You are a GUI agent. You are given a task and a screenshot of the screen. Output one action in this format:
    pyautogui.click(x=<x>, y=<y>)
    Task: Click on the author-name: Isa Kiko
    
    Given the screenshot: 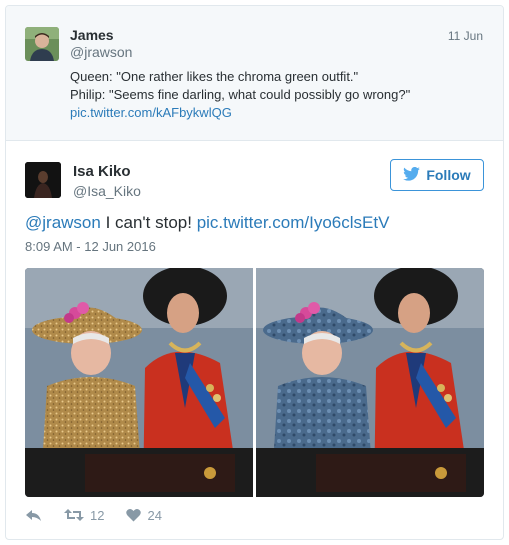 What is the action you would take?
    pyautogui.click(x=102, y=171)
    